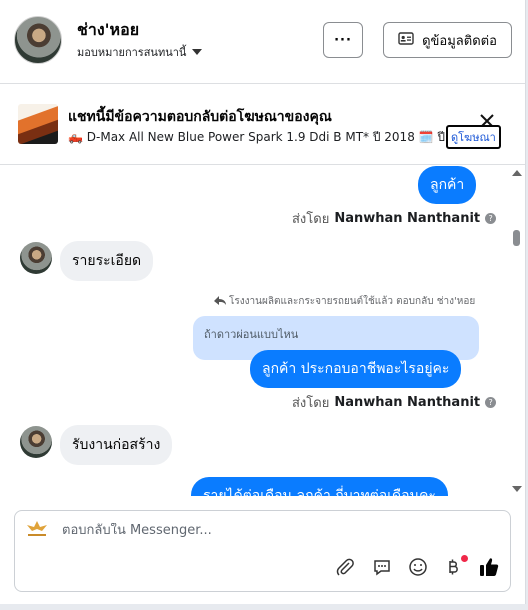 The height and width of the screenshot is (610, 528). Describe the element at coordinates (447, 185) in the screenshot. I see `outgoing-message: ลูกค้า` at that location.